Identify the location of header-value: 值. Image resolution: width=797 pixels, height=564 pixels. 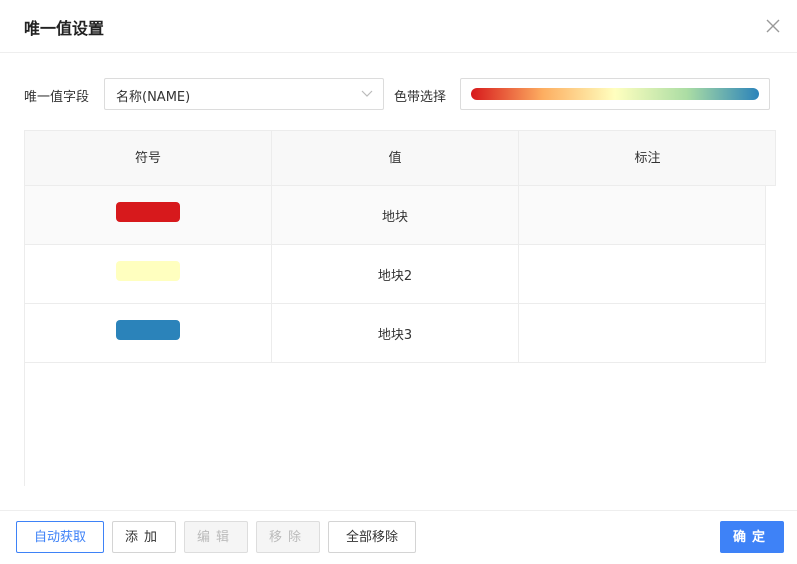
(395, 158).